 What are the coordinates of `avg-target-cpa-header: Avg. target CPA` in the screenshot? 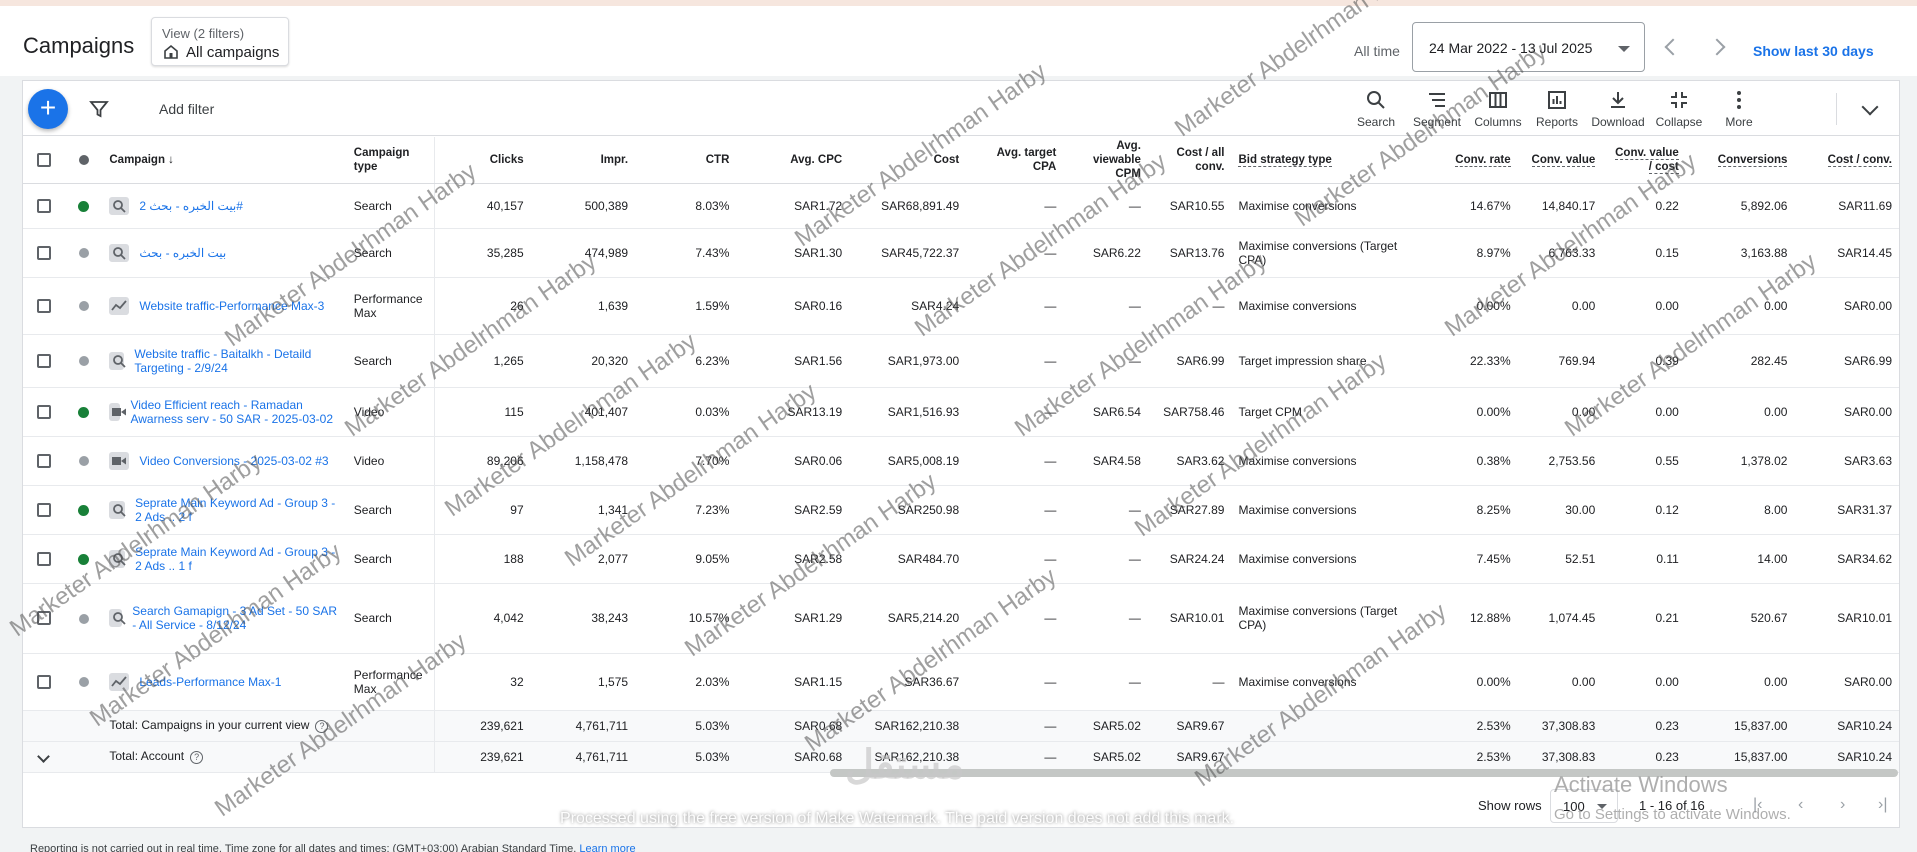 It's located at (1015, 160).